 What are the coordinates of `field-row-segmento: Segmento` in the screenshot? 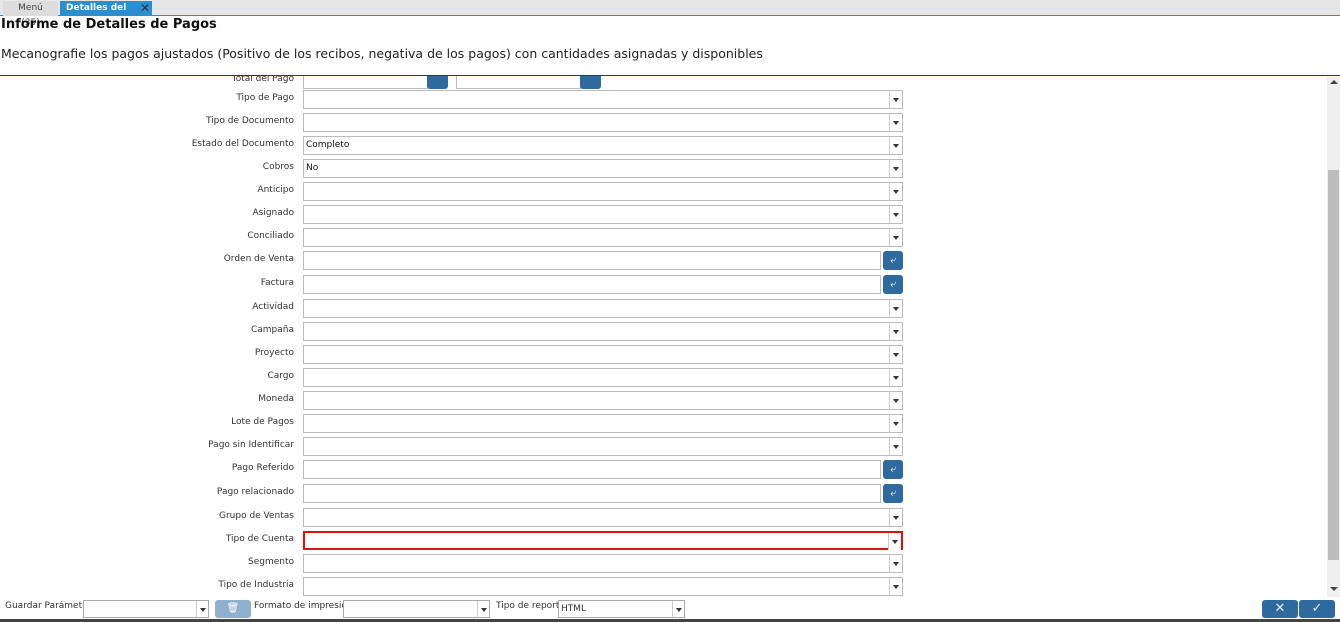 It's located at (455, 563).